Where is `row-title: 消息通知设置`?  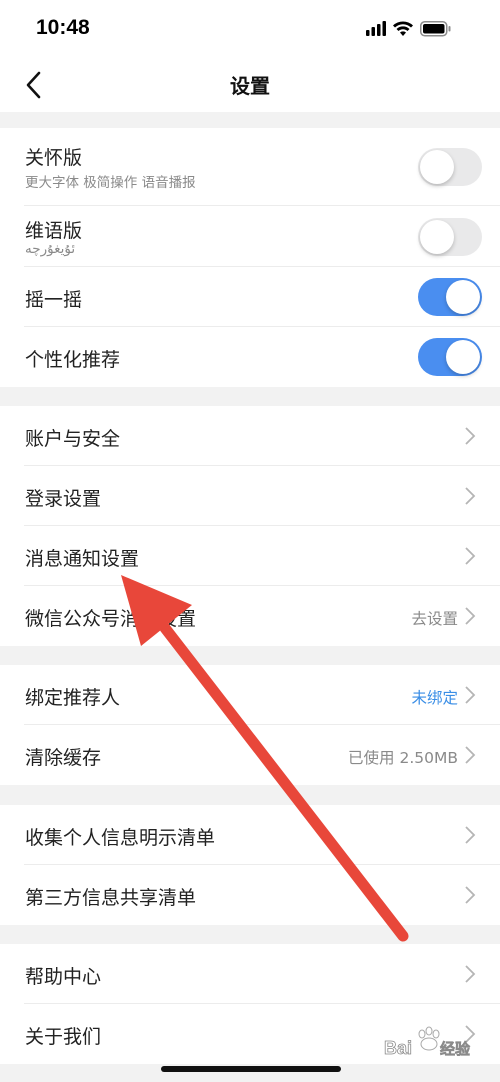
row-title: 消息通知设置 is located at coordinates (82, 559).